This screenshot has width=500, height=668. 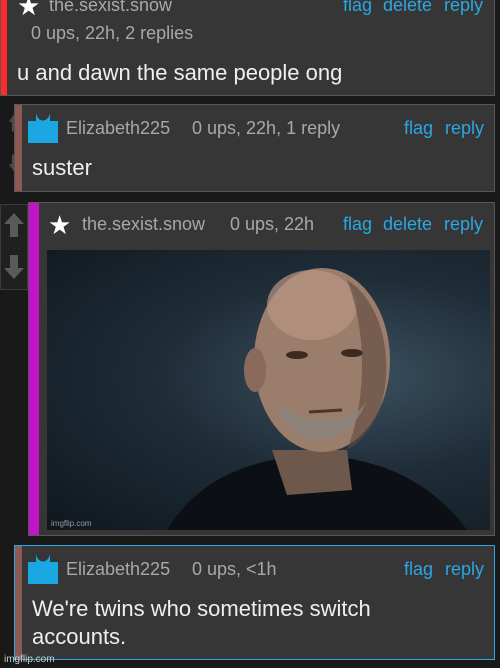 What do you see at coordinates (201, 608) in the screenshot?
I see `comment-text-line-1: We're twins who sometimes switch` at bounding box center [201, 608].